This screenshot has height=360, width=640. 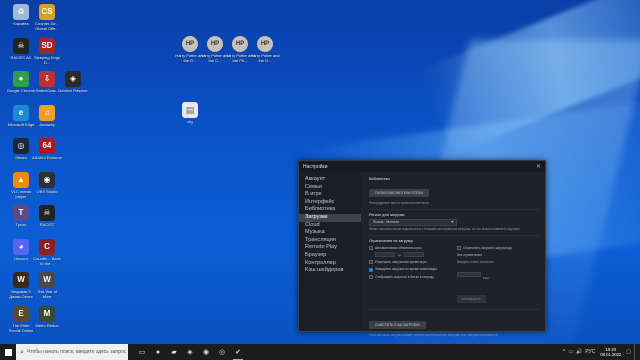 I want to click on desktop-icon-metro-redux: M Metro Redux, so click(x=47, y=316).